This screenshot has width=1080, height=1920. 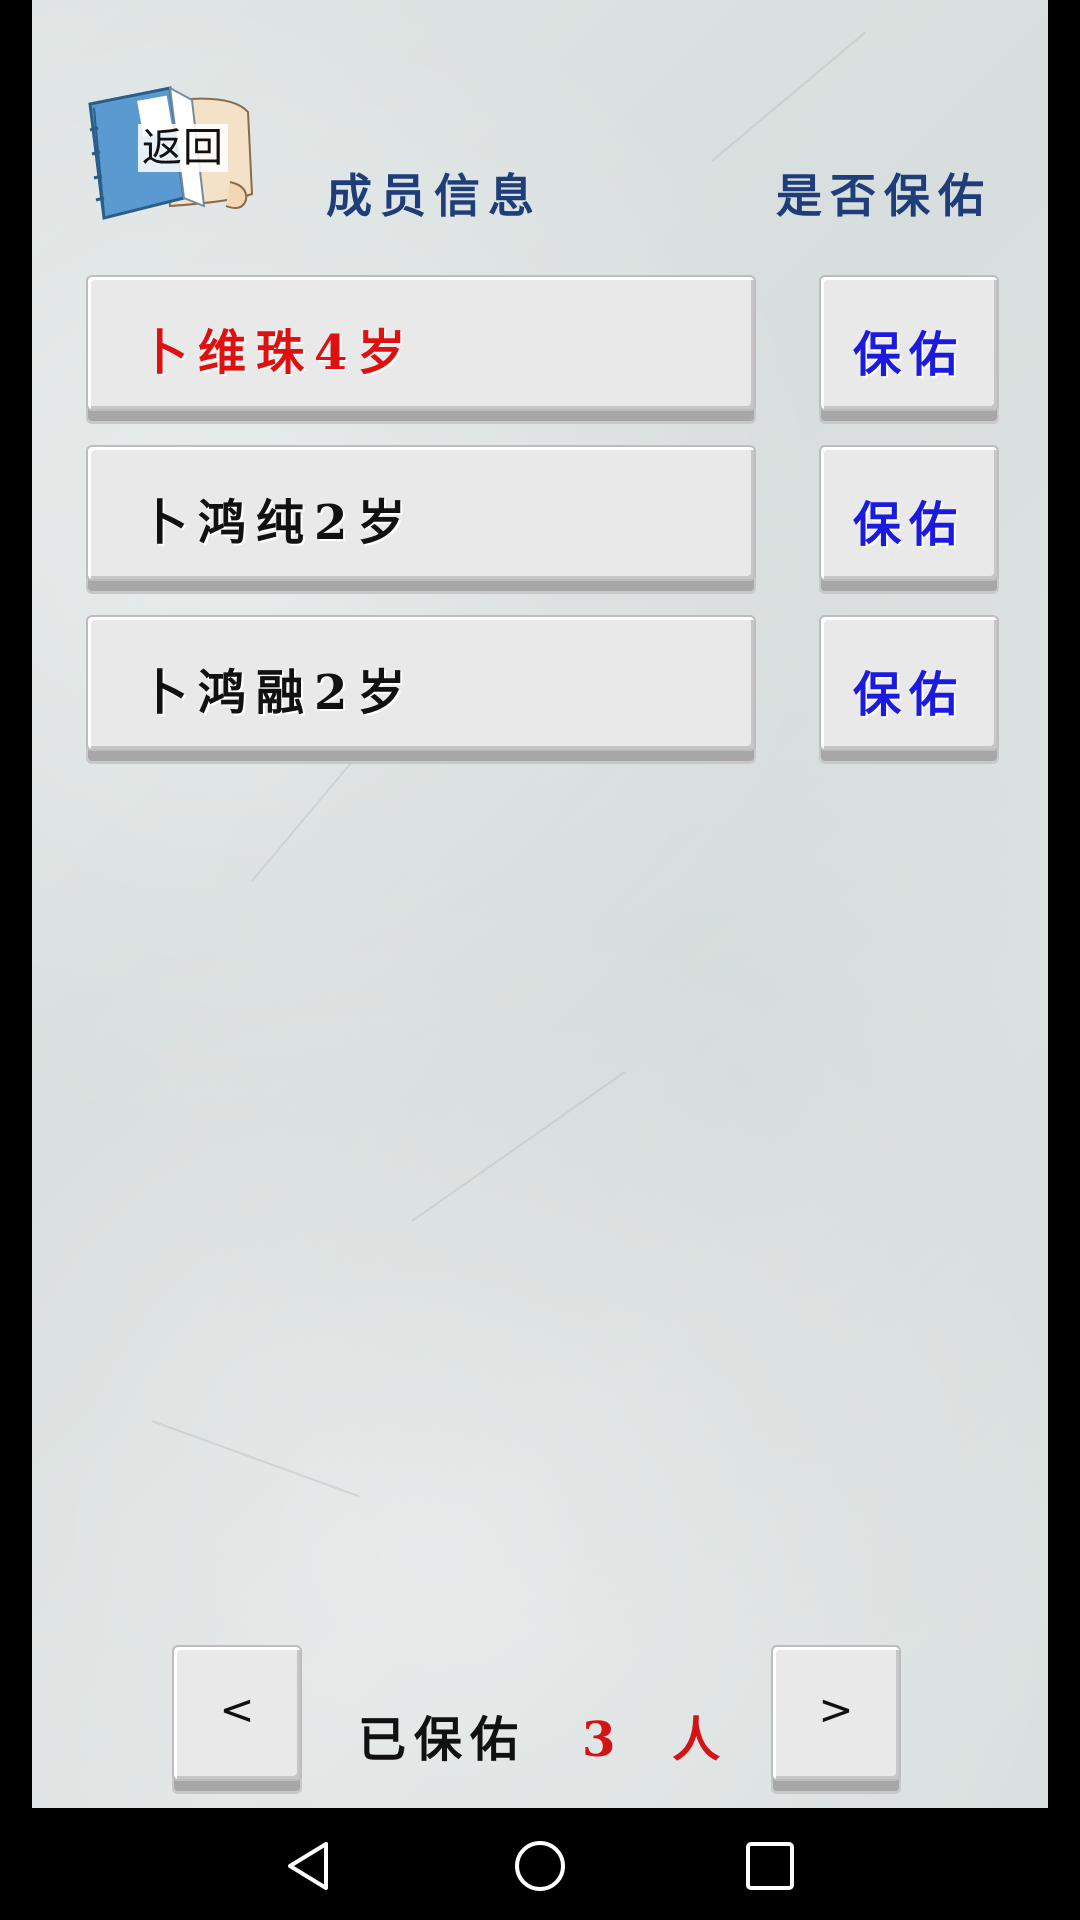 I want to click on member-row: 卜鸿融2岁, so click(x=421, y=683).